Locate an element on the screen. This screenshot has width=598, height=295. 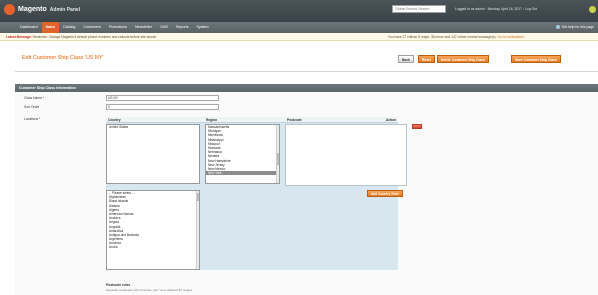
nav-help: Get help for this page is located at coordinates (574, 27).